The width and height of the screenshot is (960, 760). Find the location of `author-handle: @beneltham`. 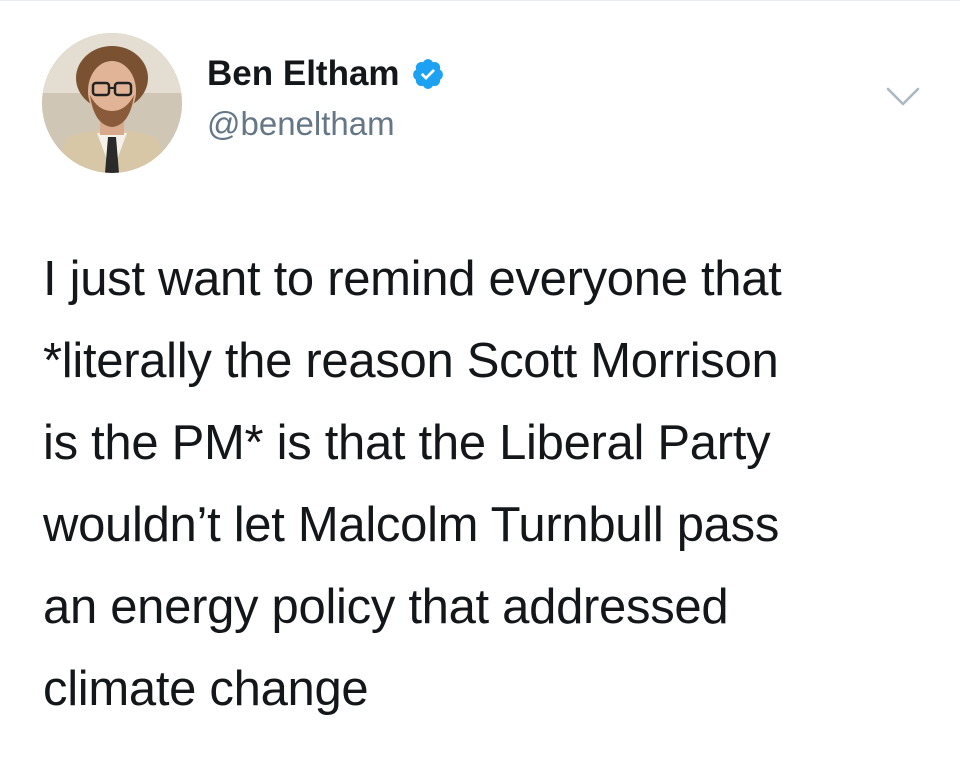

author-handle: @beneltham is located at coordinates (301, 124).